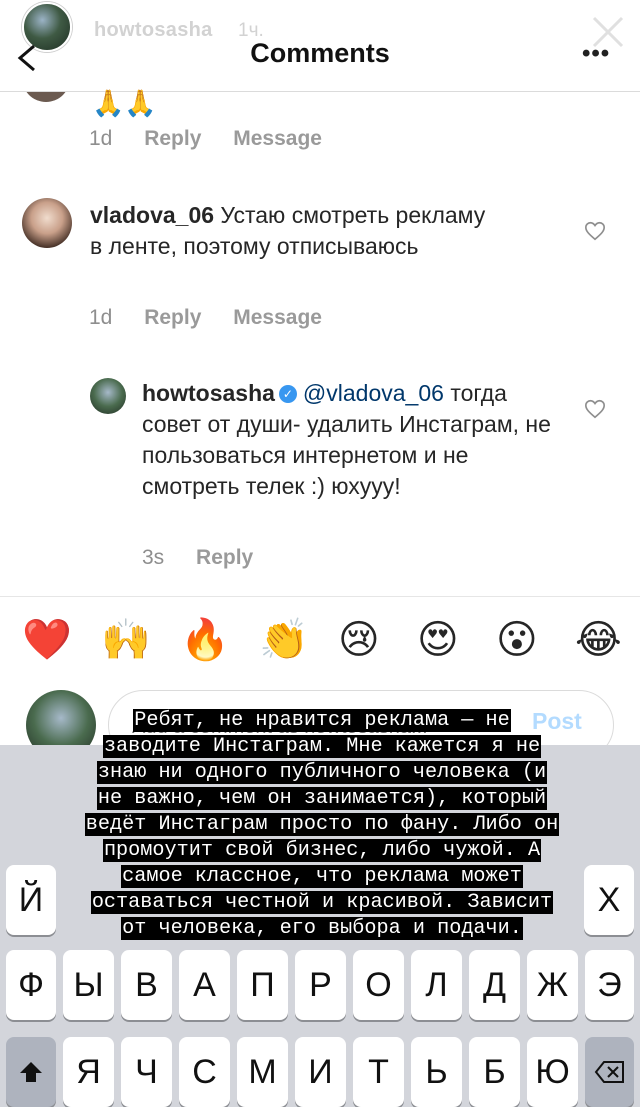 The height and width of the screenshot is (1107, 640). Describe the element at coordinates (359, 640) in the screenshot. I see `emoji-cry: 😢` at that location.